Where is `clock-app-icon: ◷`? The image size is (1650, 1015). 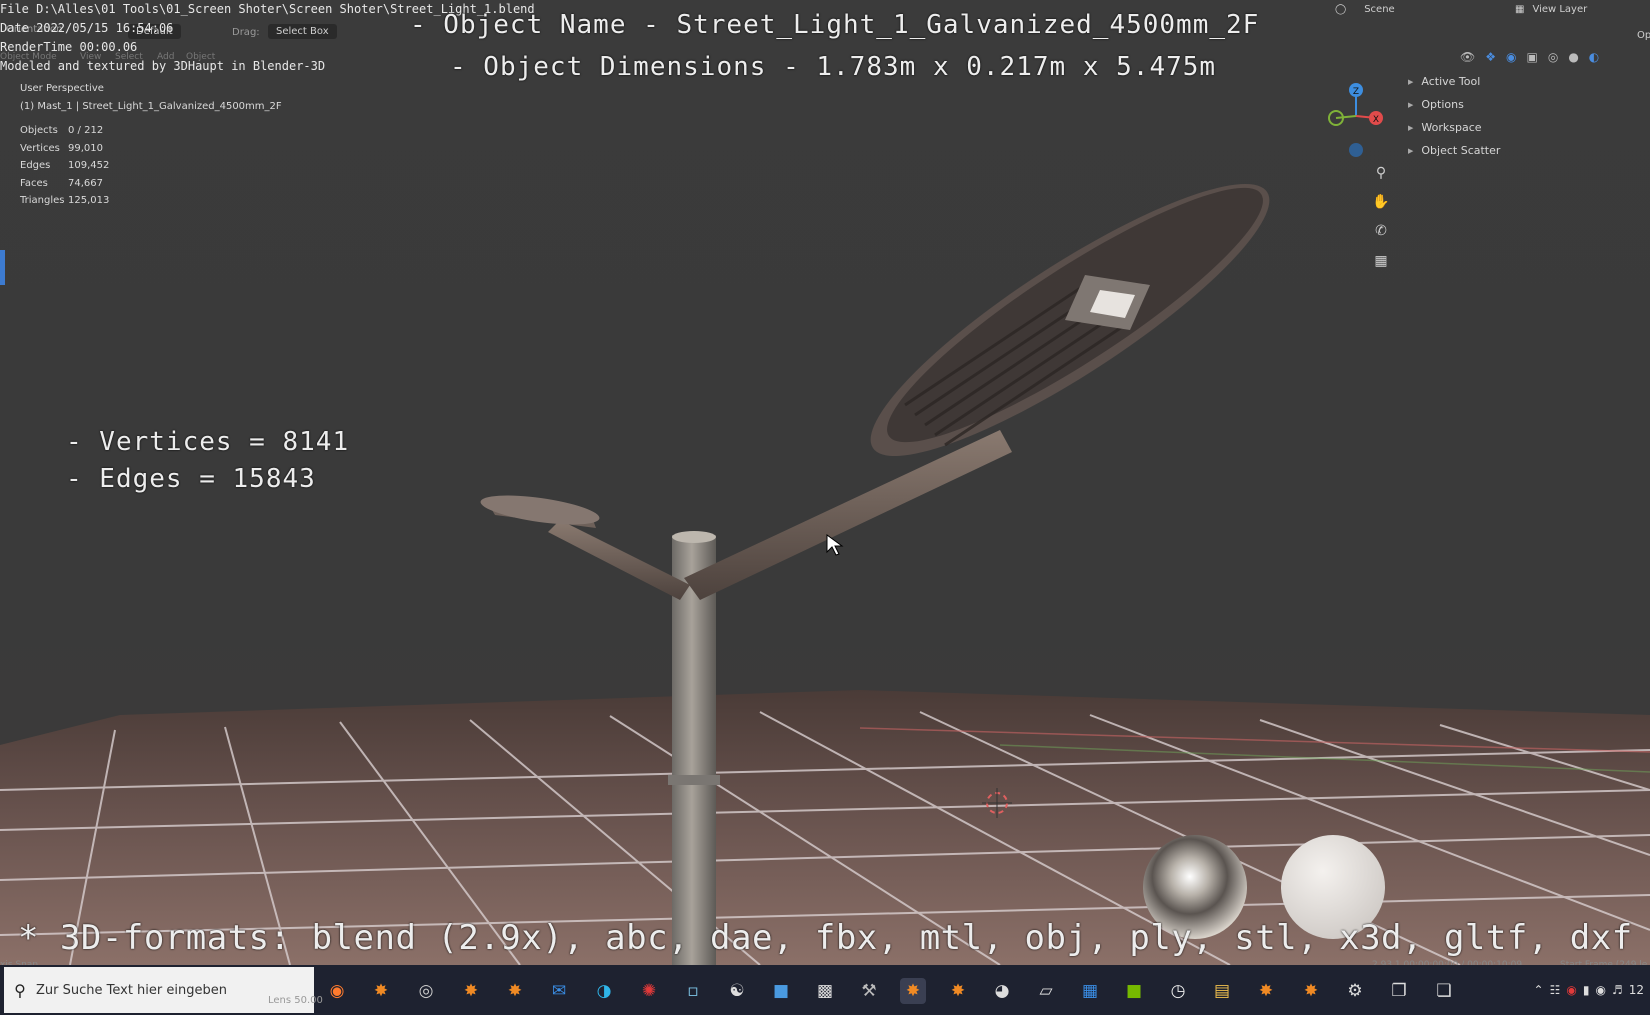 clock-app-icon: ◷ is located at coordinates (1178, 991).